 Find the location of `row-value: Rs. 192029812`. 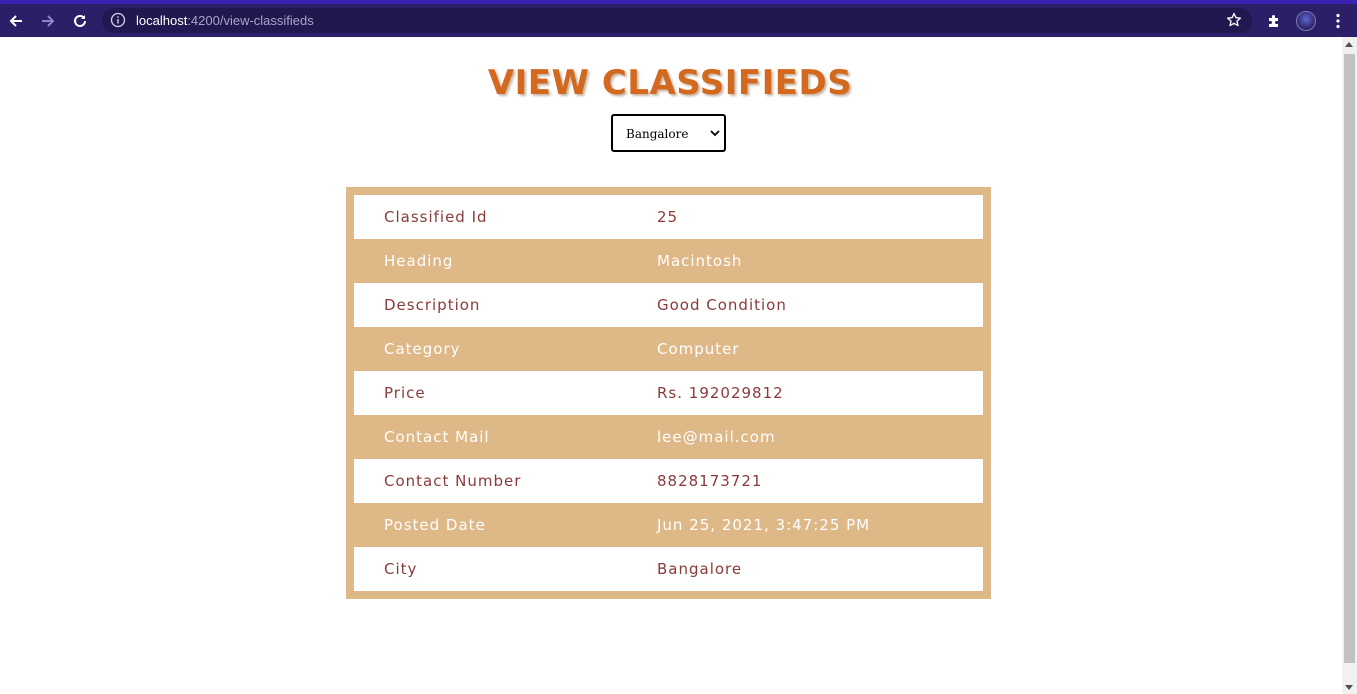

row-value: Rs. 192029812 is located at coordinates (720, 393).